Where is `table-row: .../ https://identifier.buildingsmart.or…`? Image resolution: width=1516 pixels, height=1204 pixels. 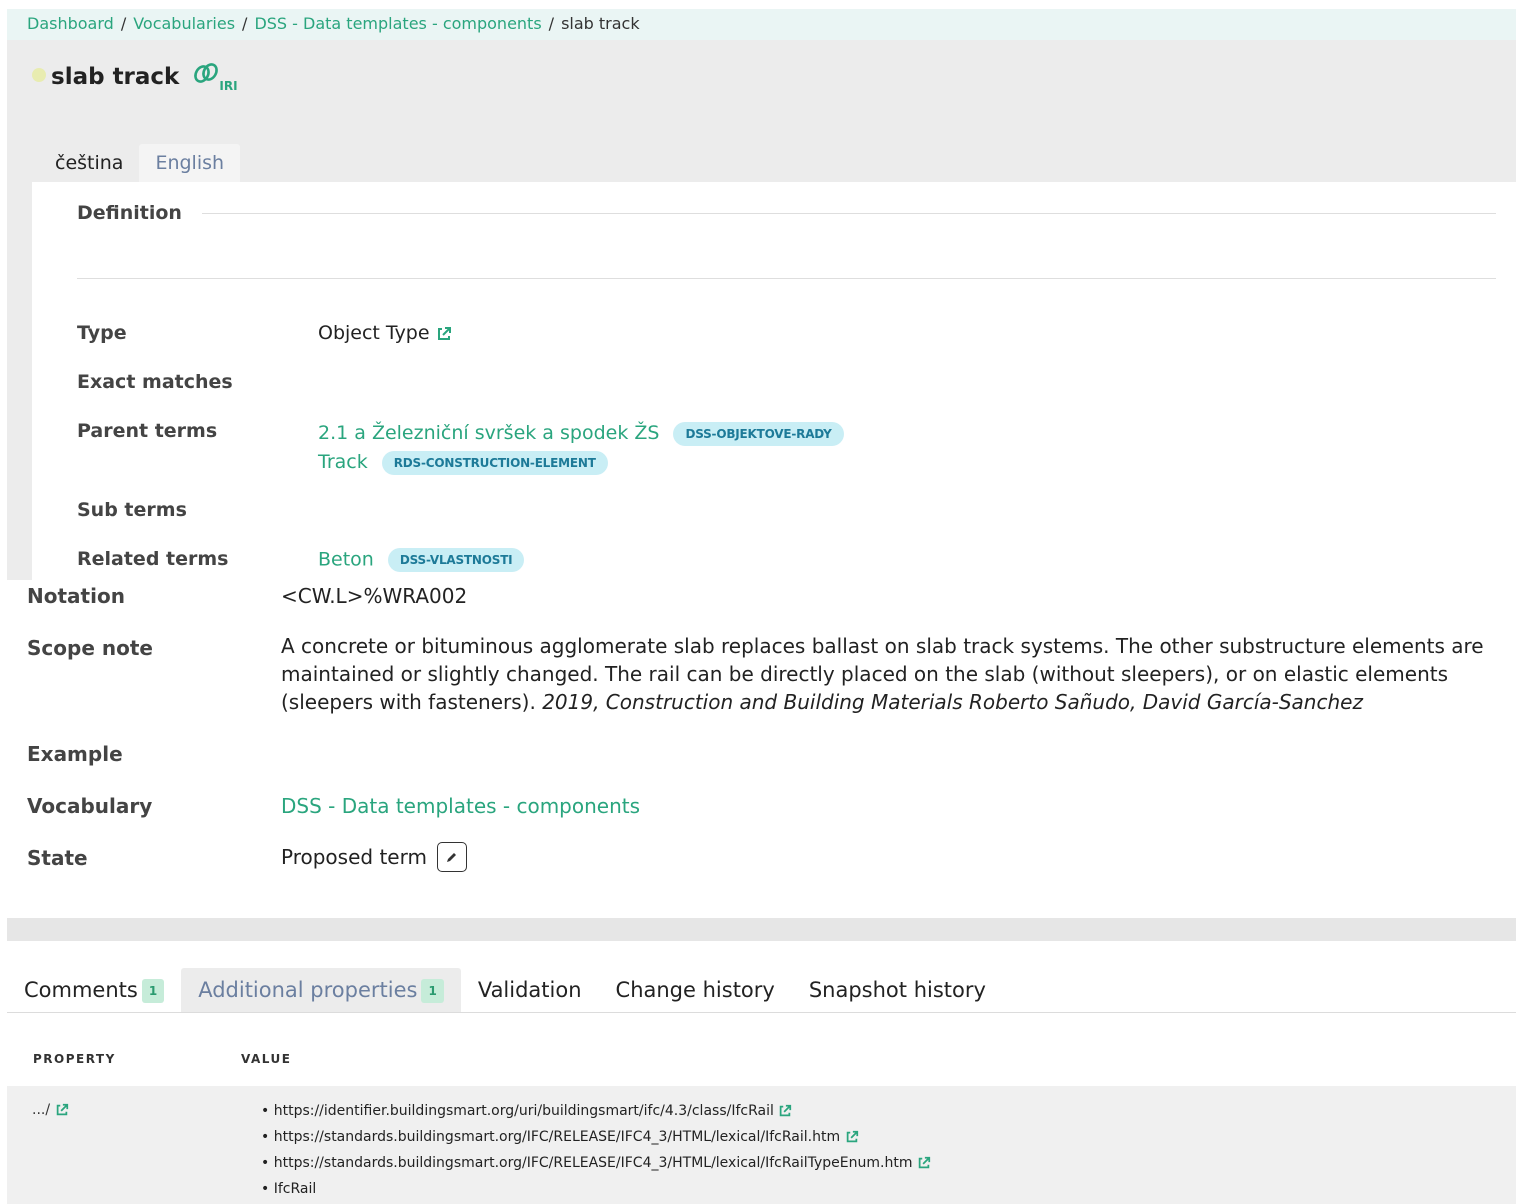
table-row: .../ https://identifier.buildingsmart.or… is located at coordinates (761, 1145).